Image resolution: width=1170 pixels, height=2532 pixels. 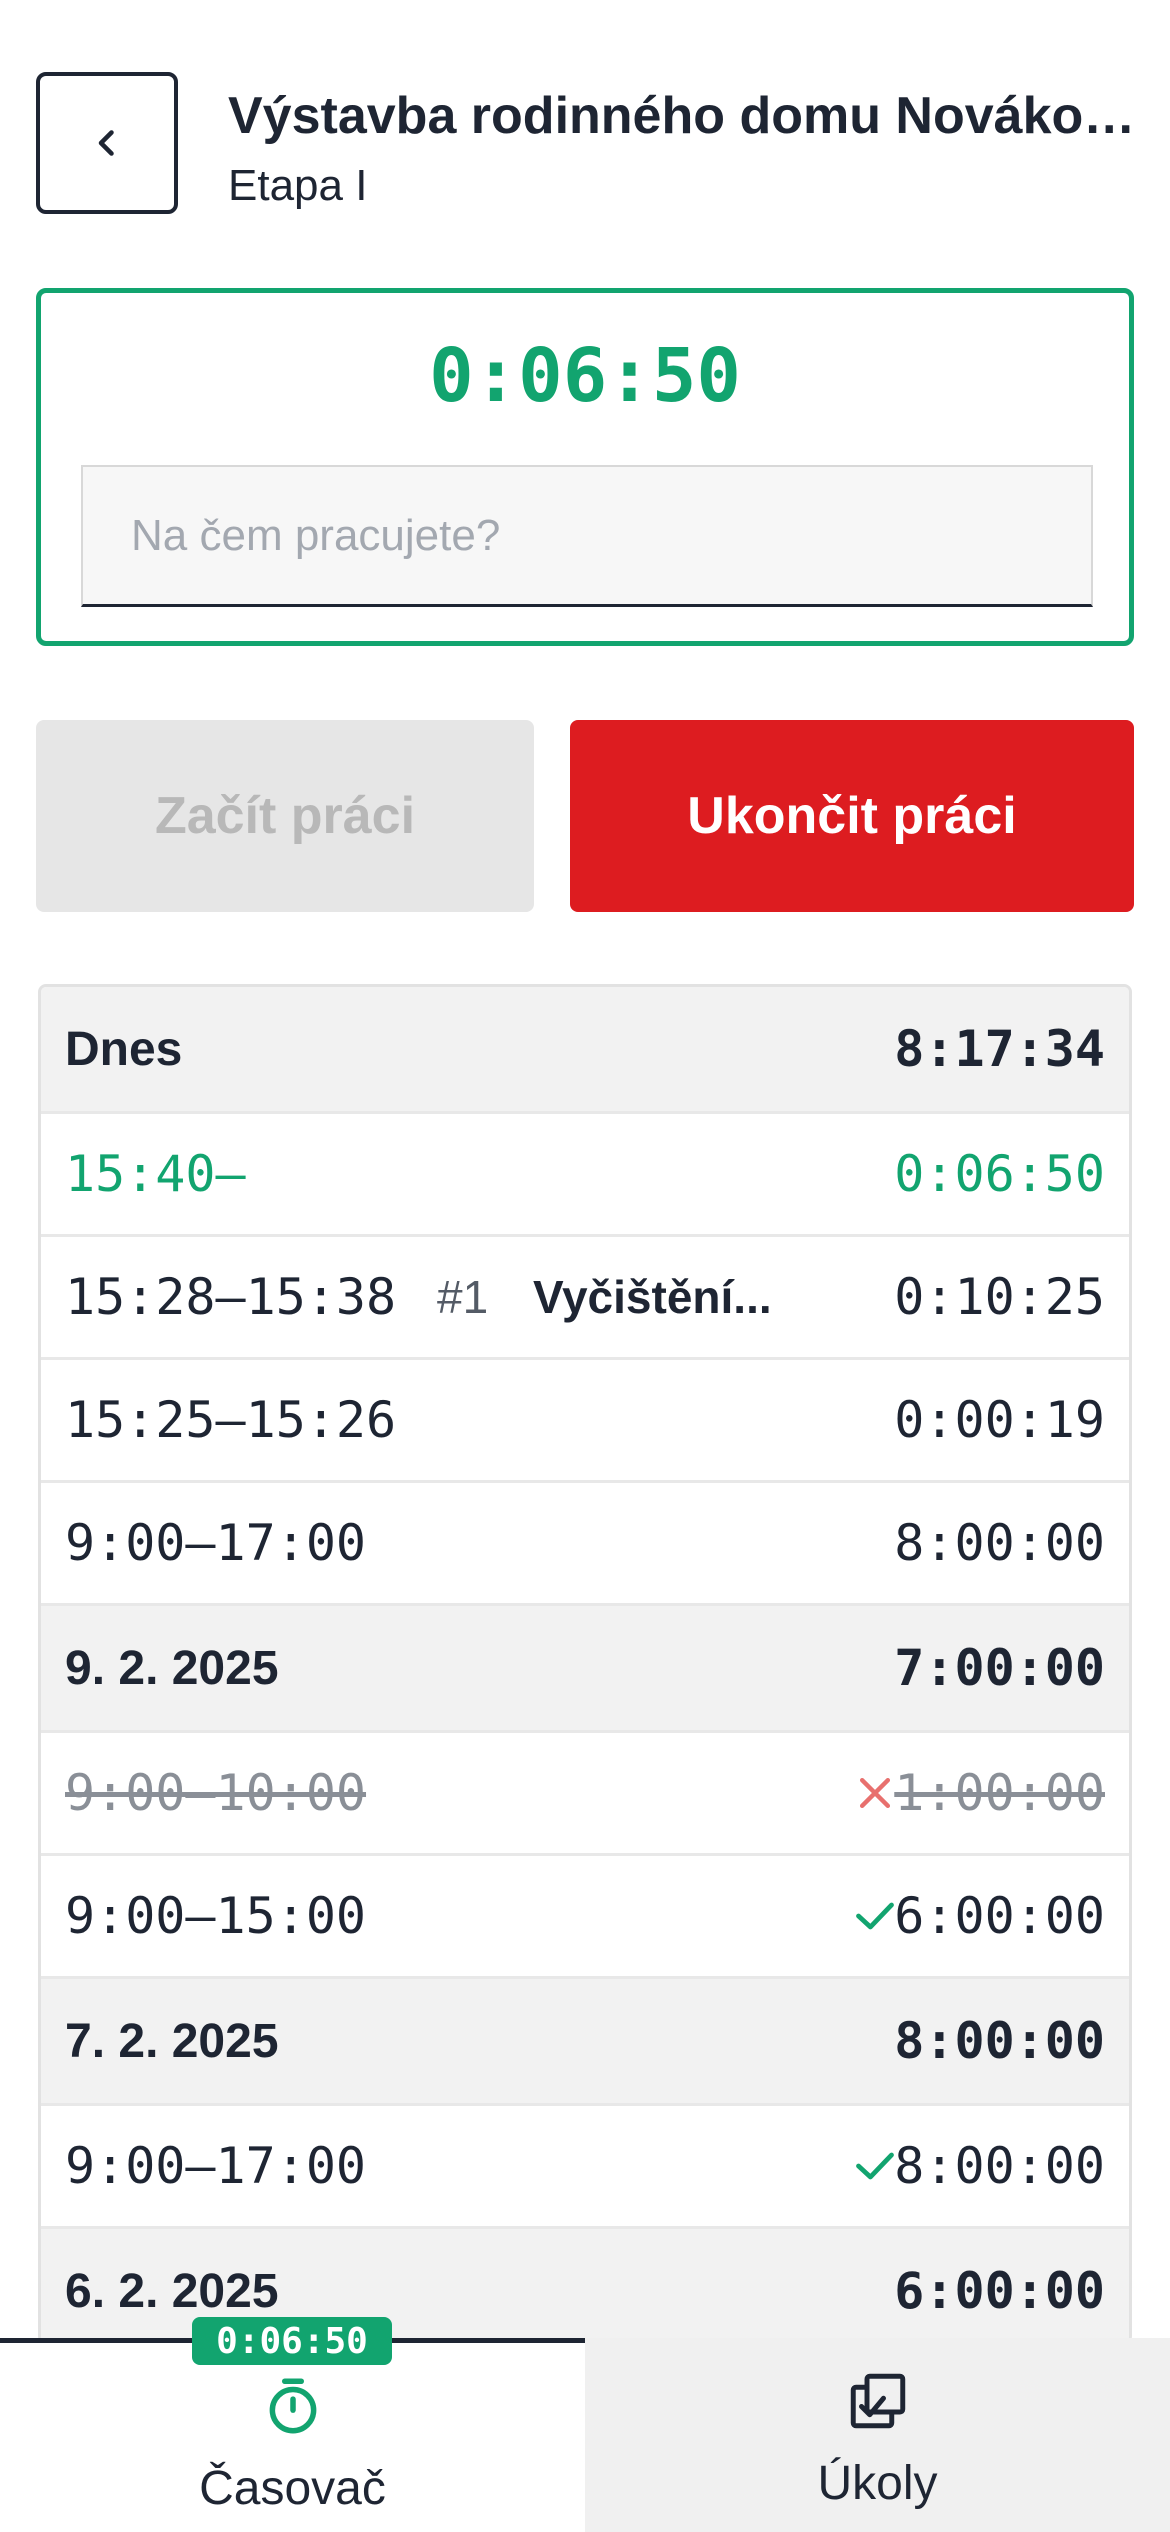 What do you see at coordinates (585, 1421) in the screenshot?
I see `time-entry-row: 15:25–15:26 0:00:19` at bounding box center [585, 1421].